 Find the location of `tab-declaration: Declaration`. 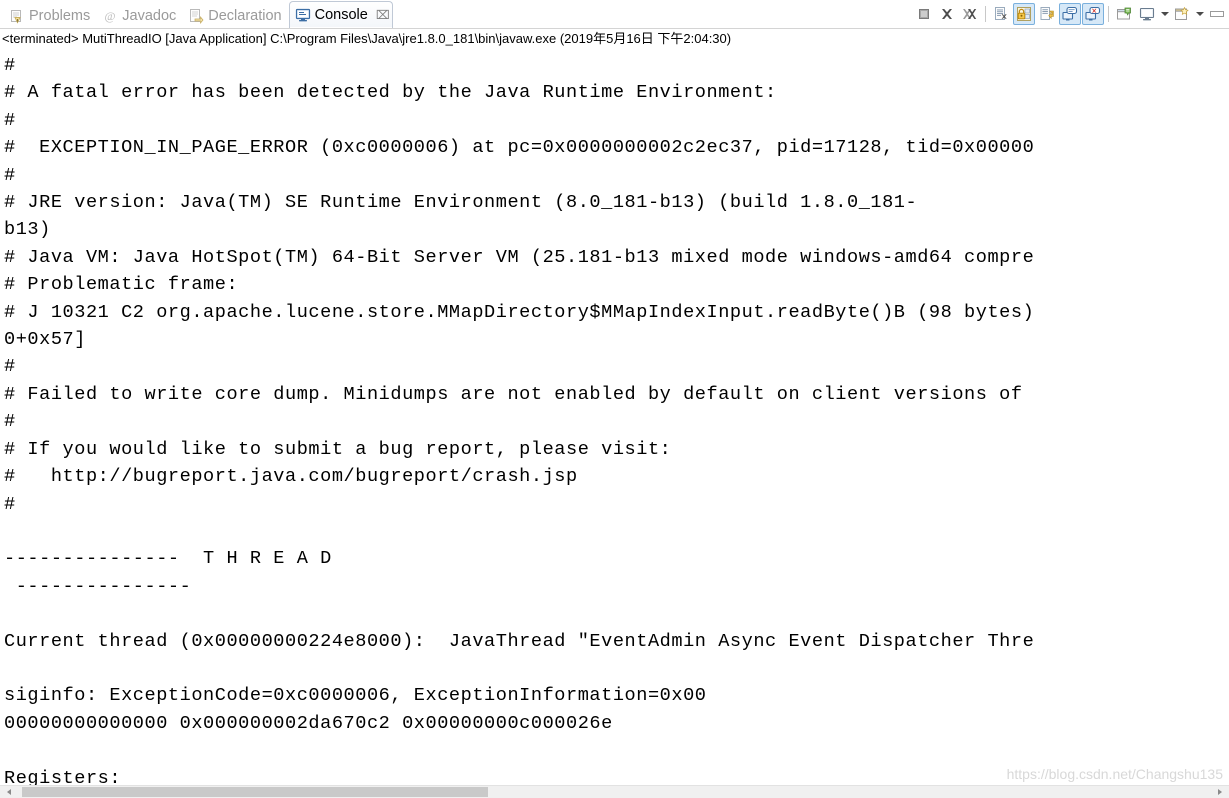

tab-declaration: Declaration is located at coordinates (235, 16).